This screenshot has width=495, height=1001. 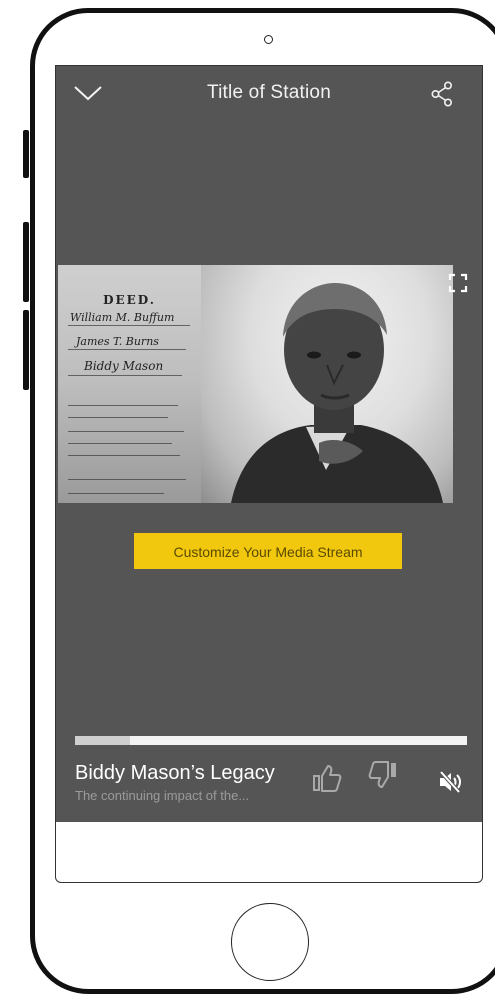 What do you see at coordinates (450, 782) in the screenshot?
I see `volume-muted-icon` at bounding box center [450, 782].